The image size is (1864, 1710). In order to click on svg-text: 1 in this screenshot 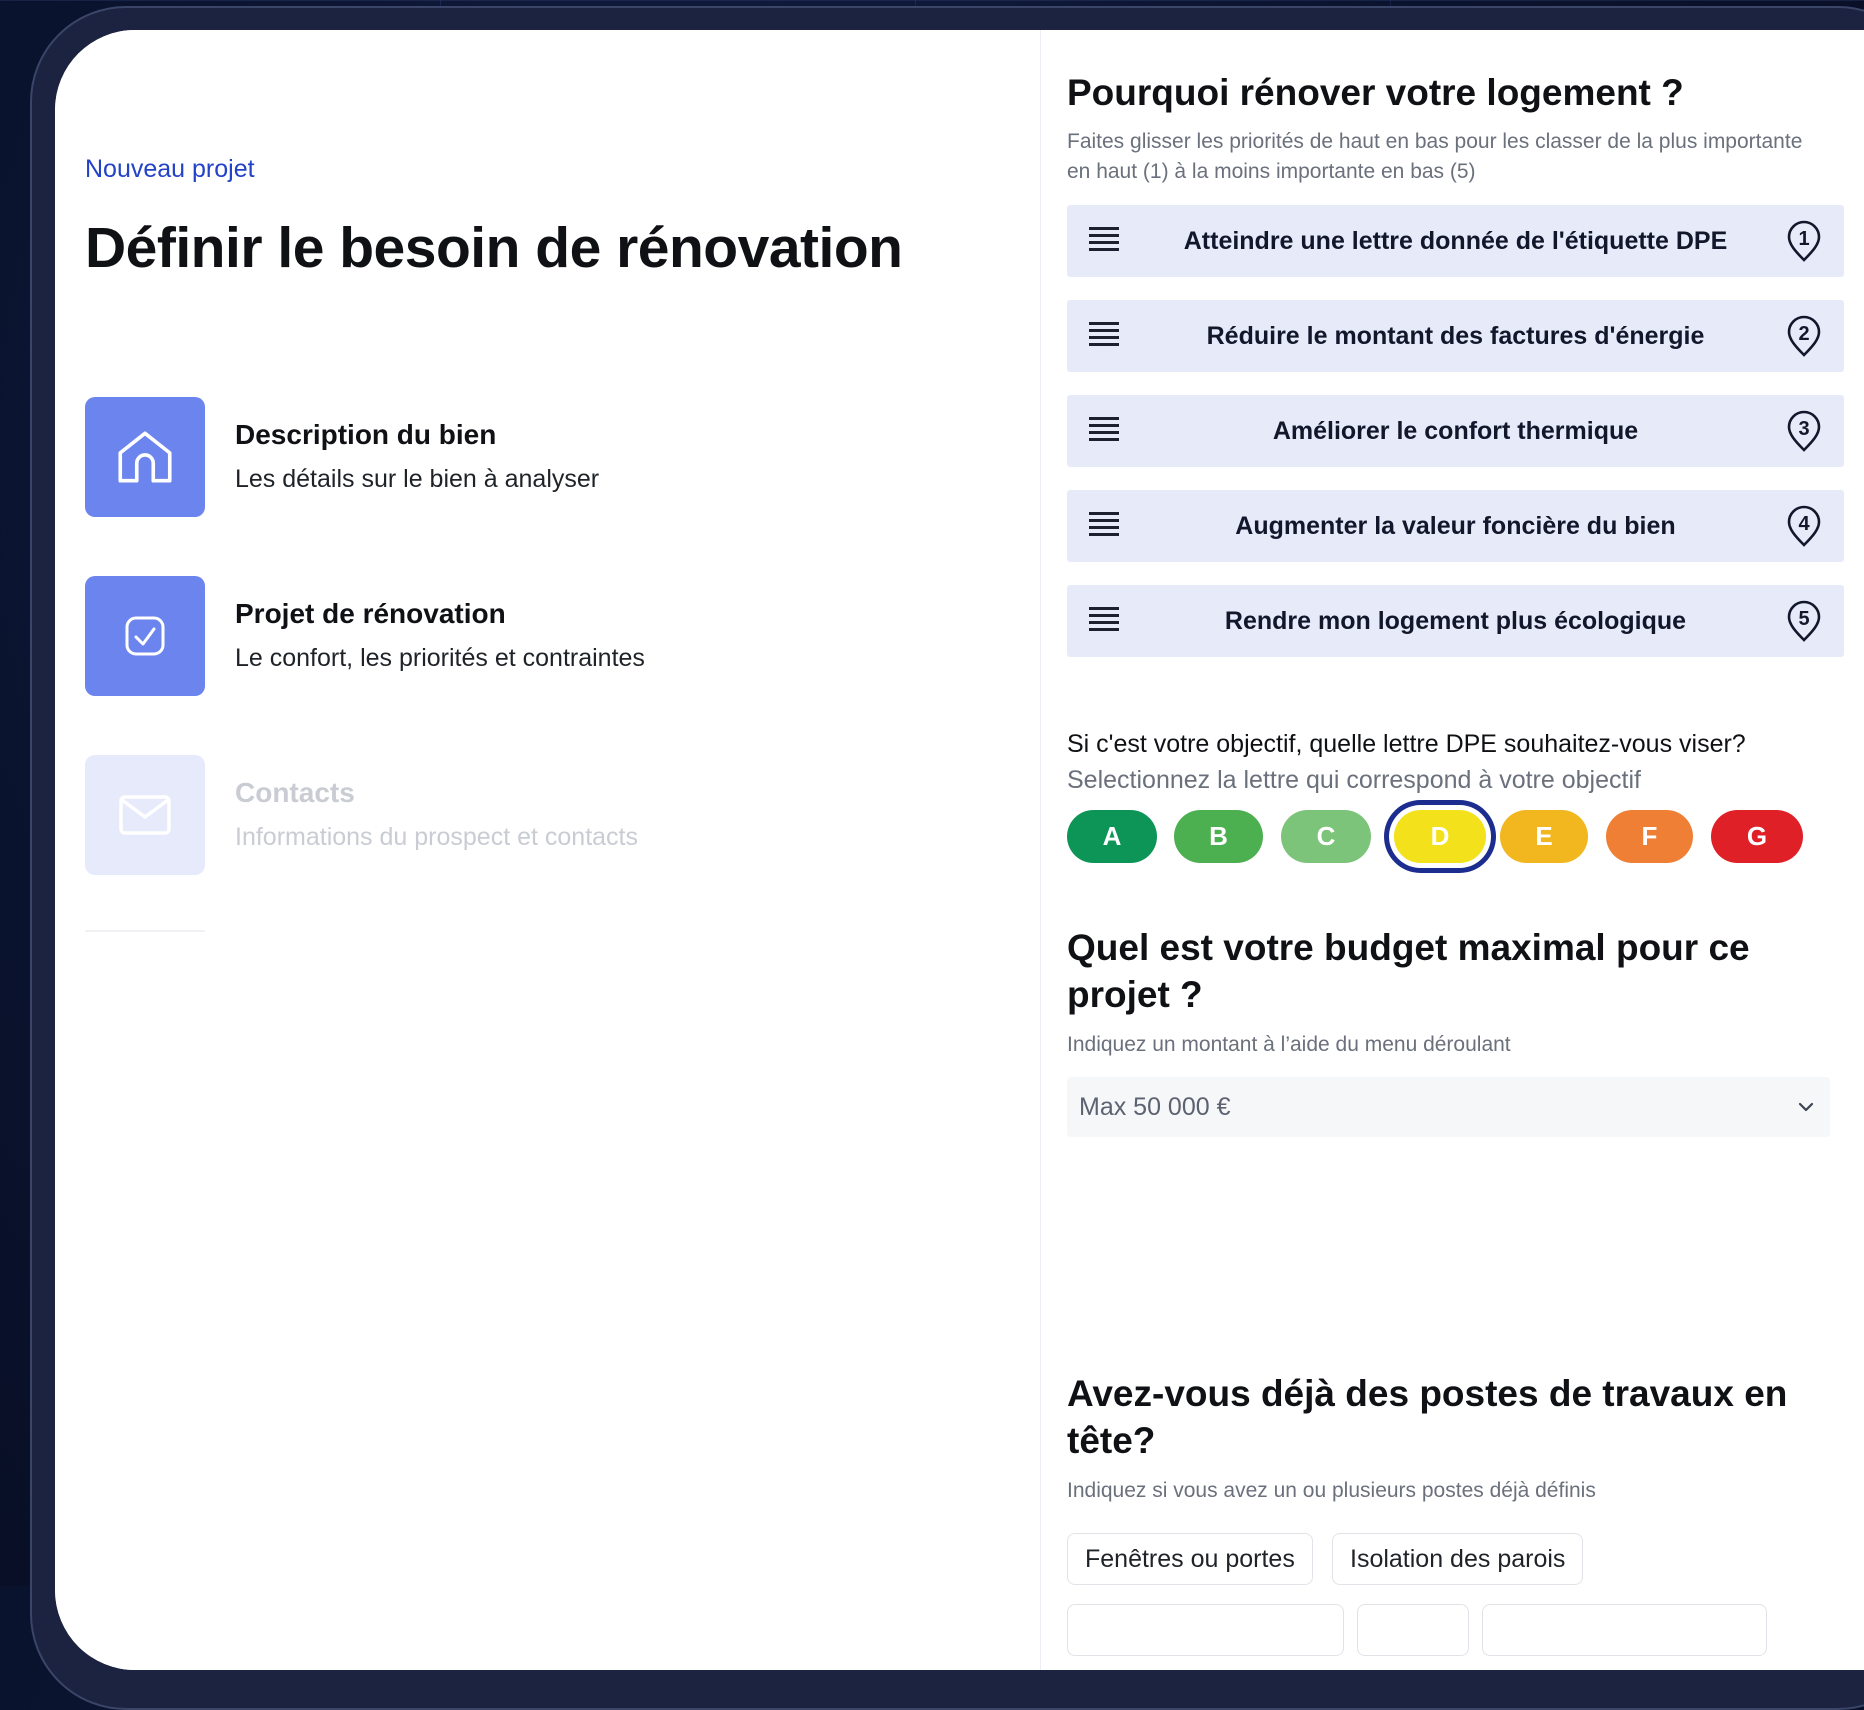, I will do `click(1803, 239)`.